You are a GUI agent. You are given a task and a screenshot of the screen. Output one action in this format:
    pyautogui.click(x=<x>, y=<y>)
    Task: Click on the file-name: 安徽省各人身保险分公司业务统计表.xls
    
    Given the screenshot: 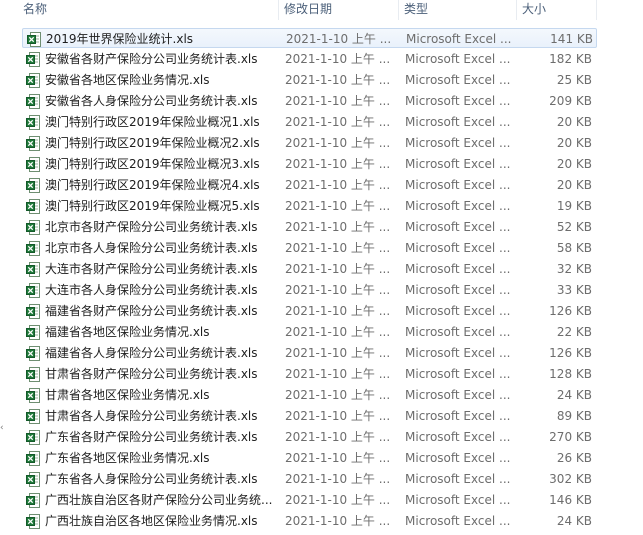 What is the action you would take?
    pyautogui.click(x=151, y=101)
    